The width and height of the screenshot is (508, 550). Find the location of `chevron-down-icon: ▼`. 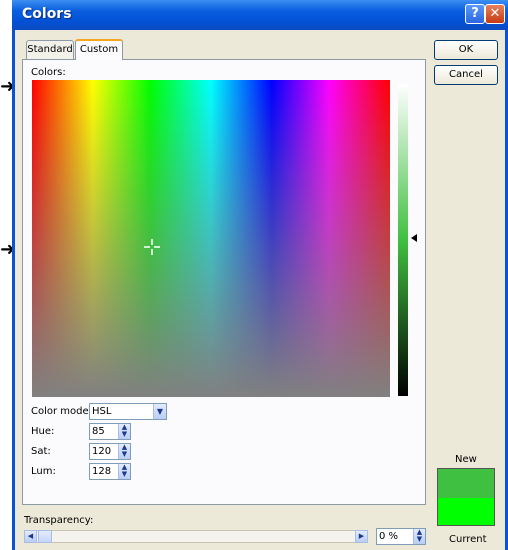

chevron-down-icon: ▼ is located at coordinates (159, 411).